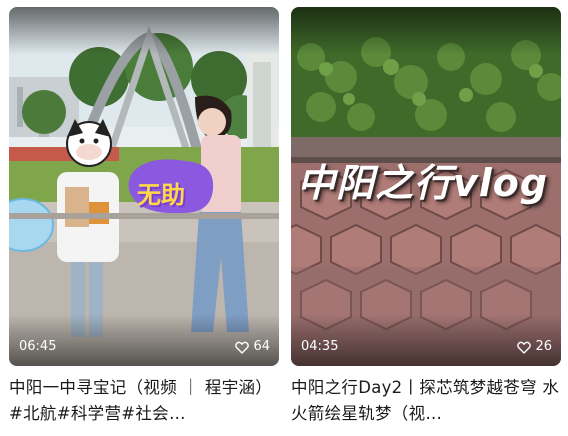 Image resolution: width=568 pixels, height=436 pixels. Describe the element at coordinates (320, 346) in the screenshot. I see `video-duration: 04:35` at that location.